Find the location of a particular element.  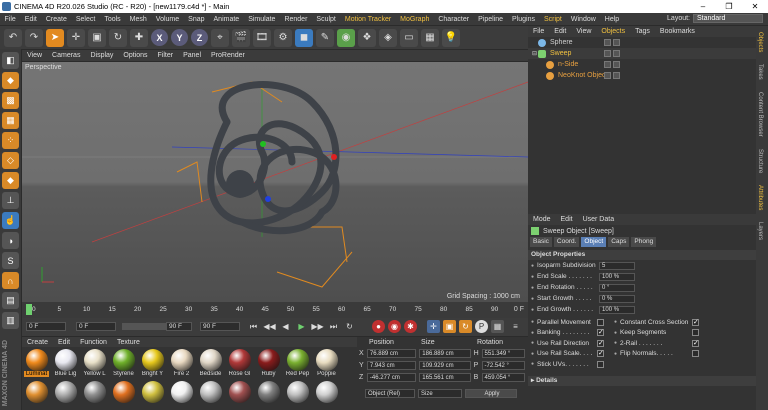

transform-tool-icon: ✚ is located at coordinates (139, 37).